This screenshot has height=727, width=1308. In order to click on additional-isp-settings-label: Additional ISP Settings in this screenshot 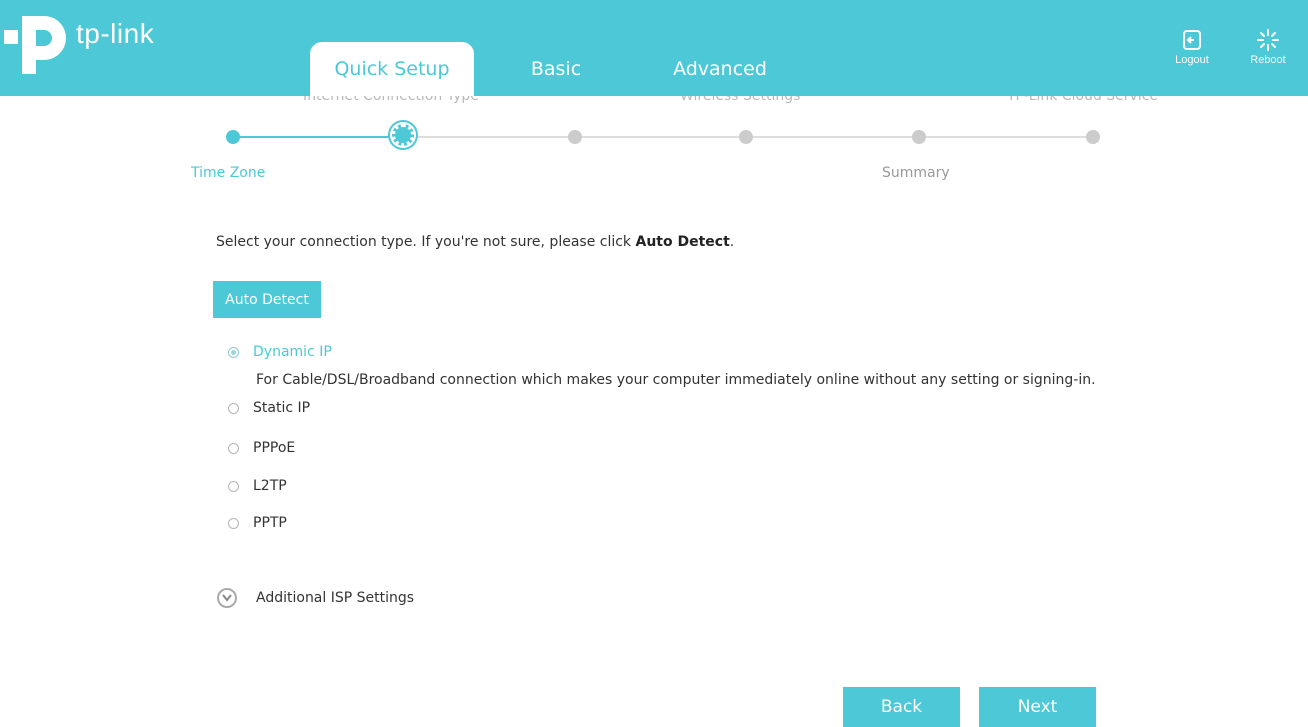, I will do `click(335, 598)`.